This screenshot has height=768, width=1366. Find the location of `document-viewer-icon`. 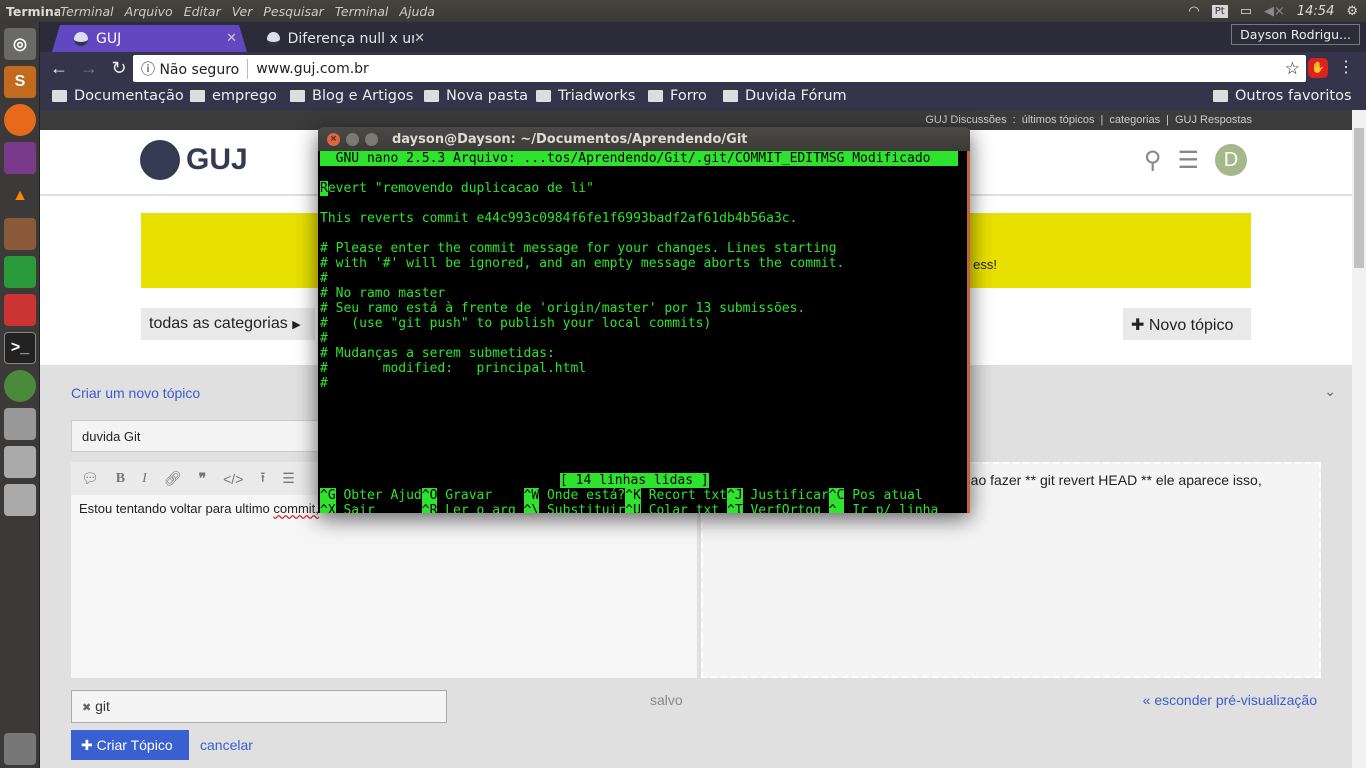

document-viewer-icon is located at coordinates (20, 310).